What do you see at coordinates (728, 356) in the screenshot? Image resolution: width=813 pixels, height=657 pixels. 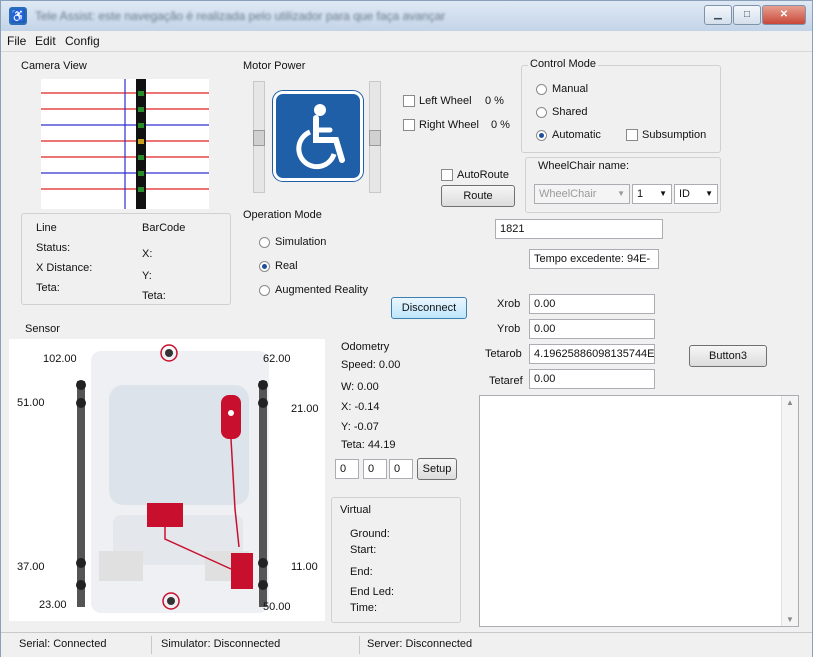 I see `button3: Button3` at bounding box center [728, 356].